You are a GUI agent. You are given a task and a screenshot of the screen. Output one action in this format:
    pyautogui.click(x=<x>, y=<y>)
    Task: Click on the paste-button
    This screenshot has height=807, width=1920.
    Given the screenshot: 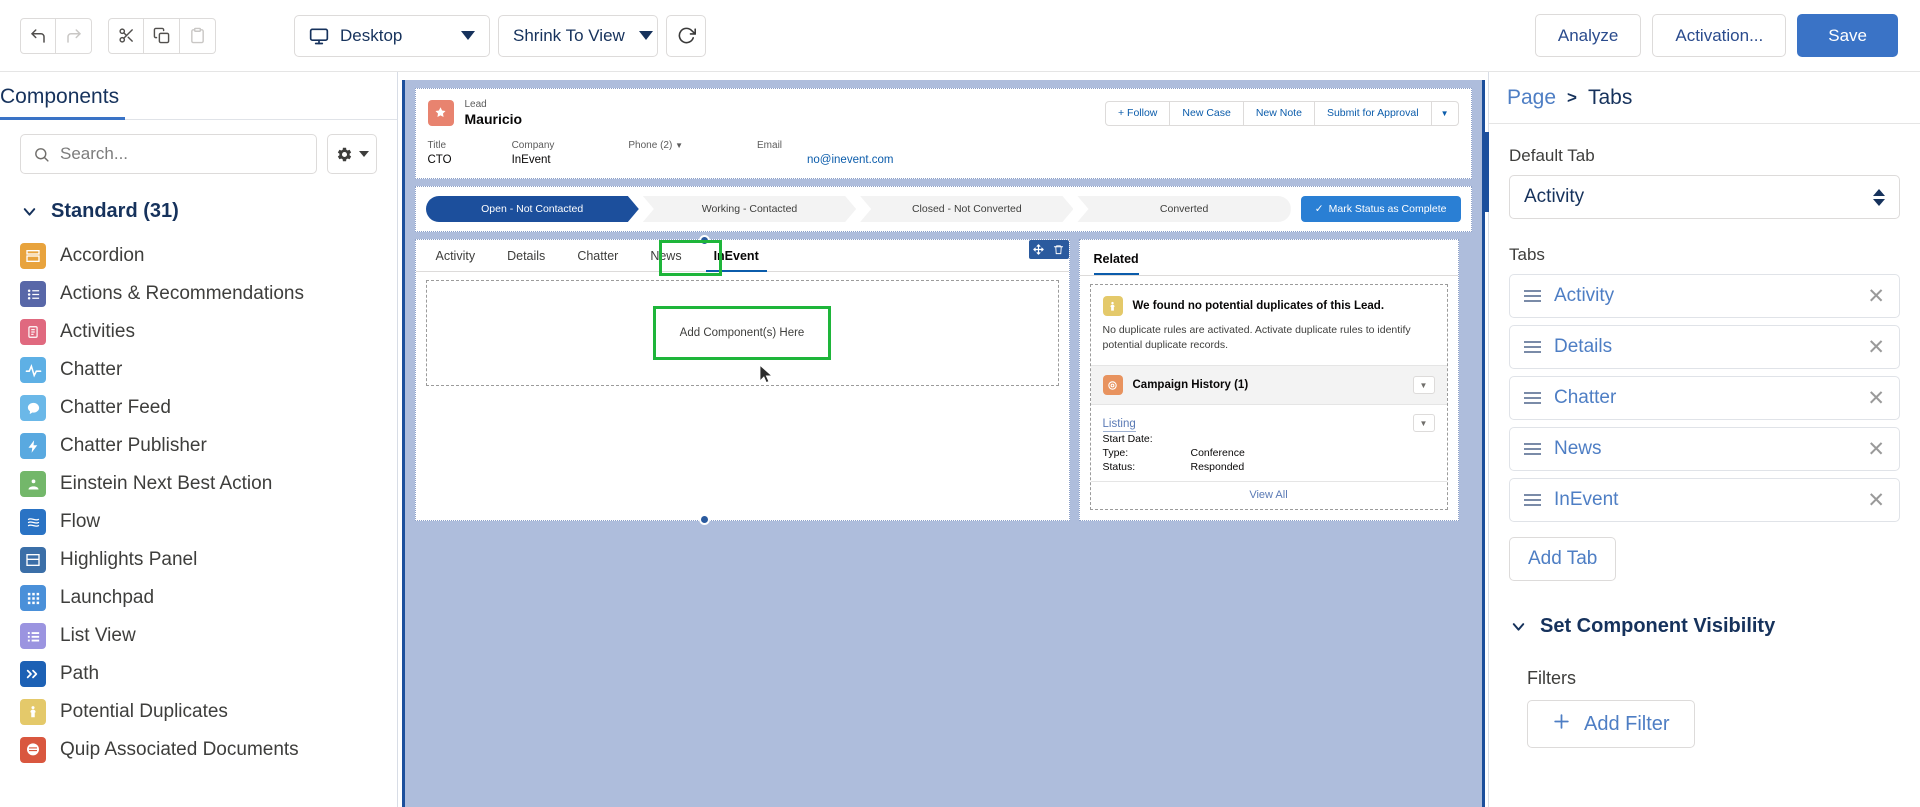 What is the action you would take?
    pyautogui.click(x=198, y=35)
    